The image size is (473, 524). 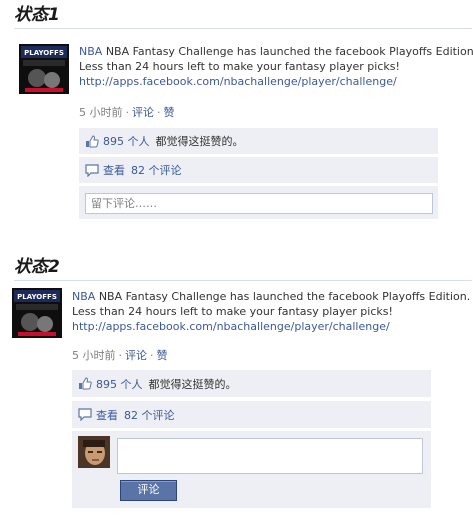 What do you see at coordinates (270, 456) in the screenshot?
I see `comment-textarea` at bounding box center [270, 456].